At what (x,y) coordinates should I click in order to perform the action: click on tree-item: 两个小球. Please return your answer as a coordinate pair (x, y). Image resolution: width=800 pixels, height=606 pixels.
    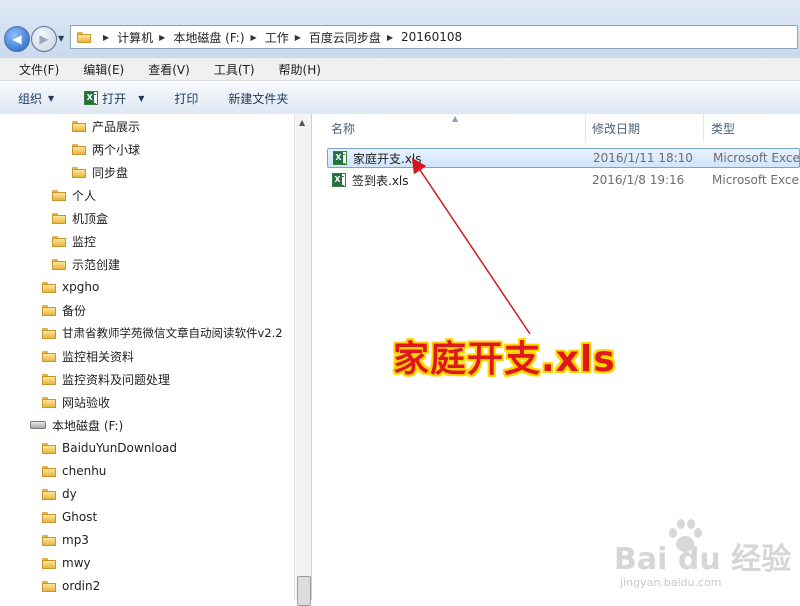
    Looking at the image, I should click on (106, 149).